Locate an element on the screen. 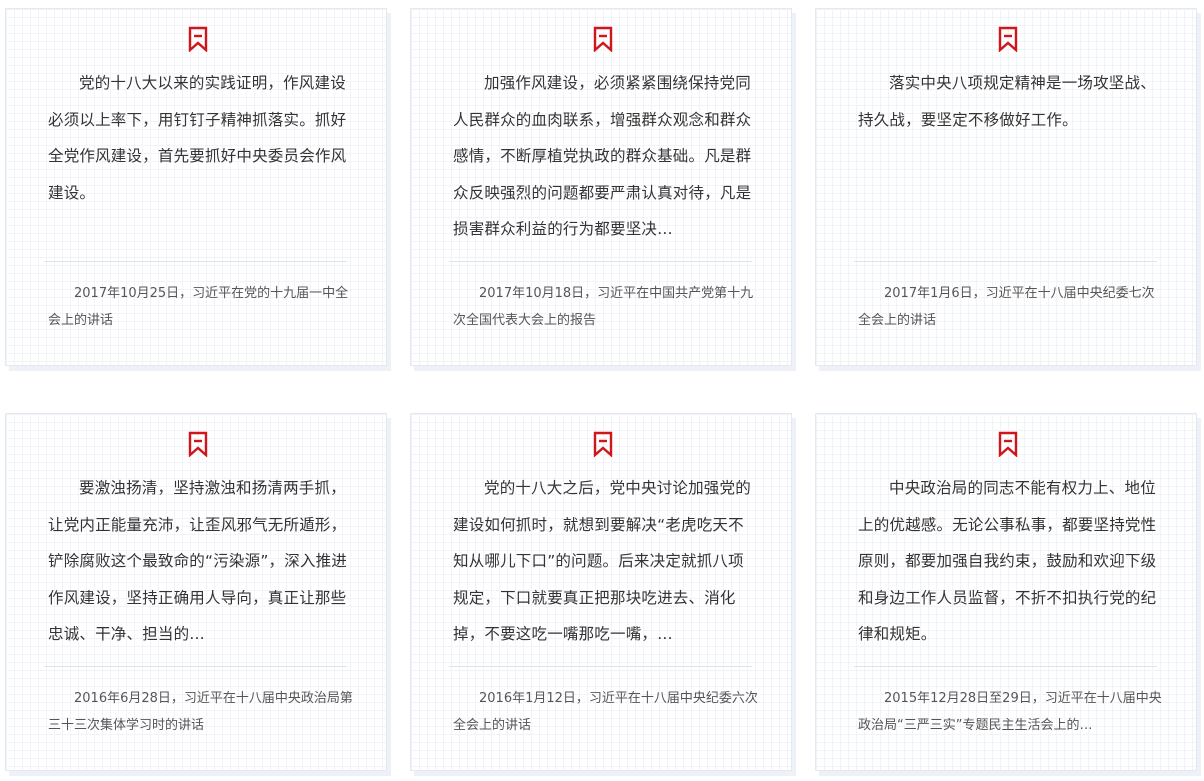 This screenshot has height=781, width=1204. quote-text: 落实中央八项规定精神是一场攻坚战、持久战，要坚定不移做好工作。 is located at coordinates (1007, 101).